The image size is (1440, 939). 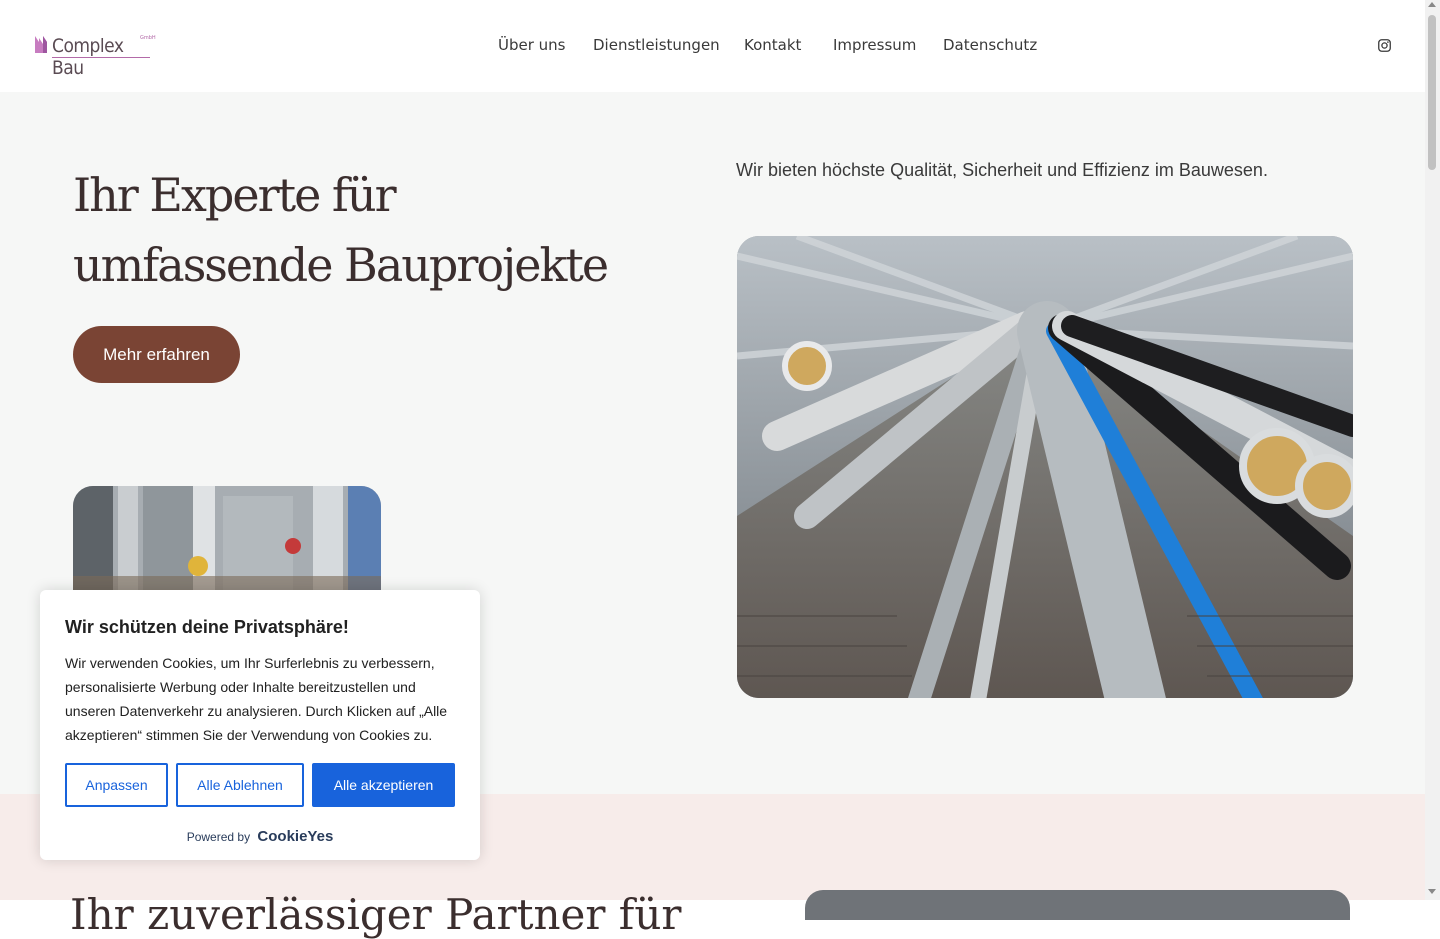 What do you see at coordinates (383, 230) in the screenshot?
I see `hero-title: Ihr Experte für umfassende Bauprojekte` at bounding box center [383, 230].